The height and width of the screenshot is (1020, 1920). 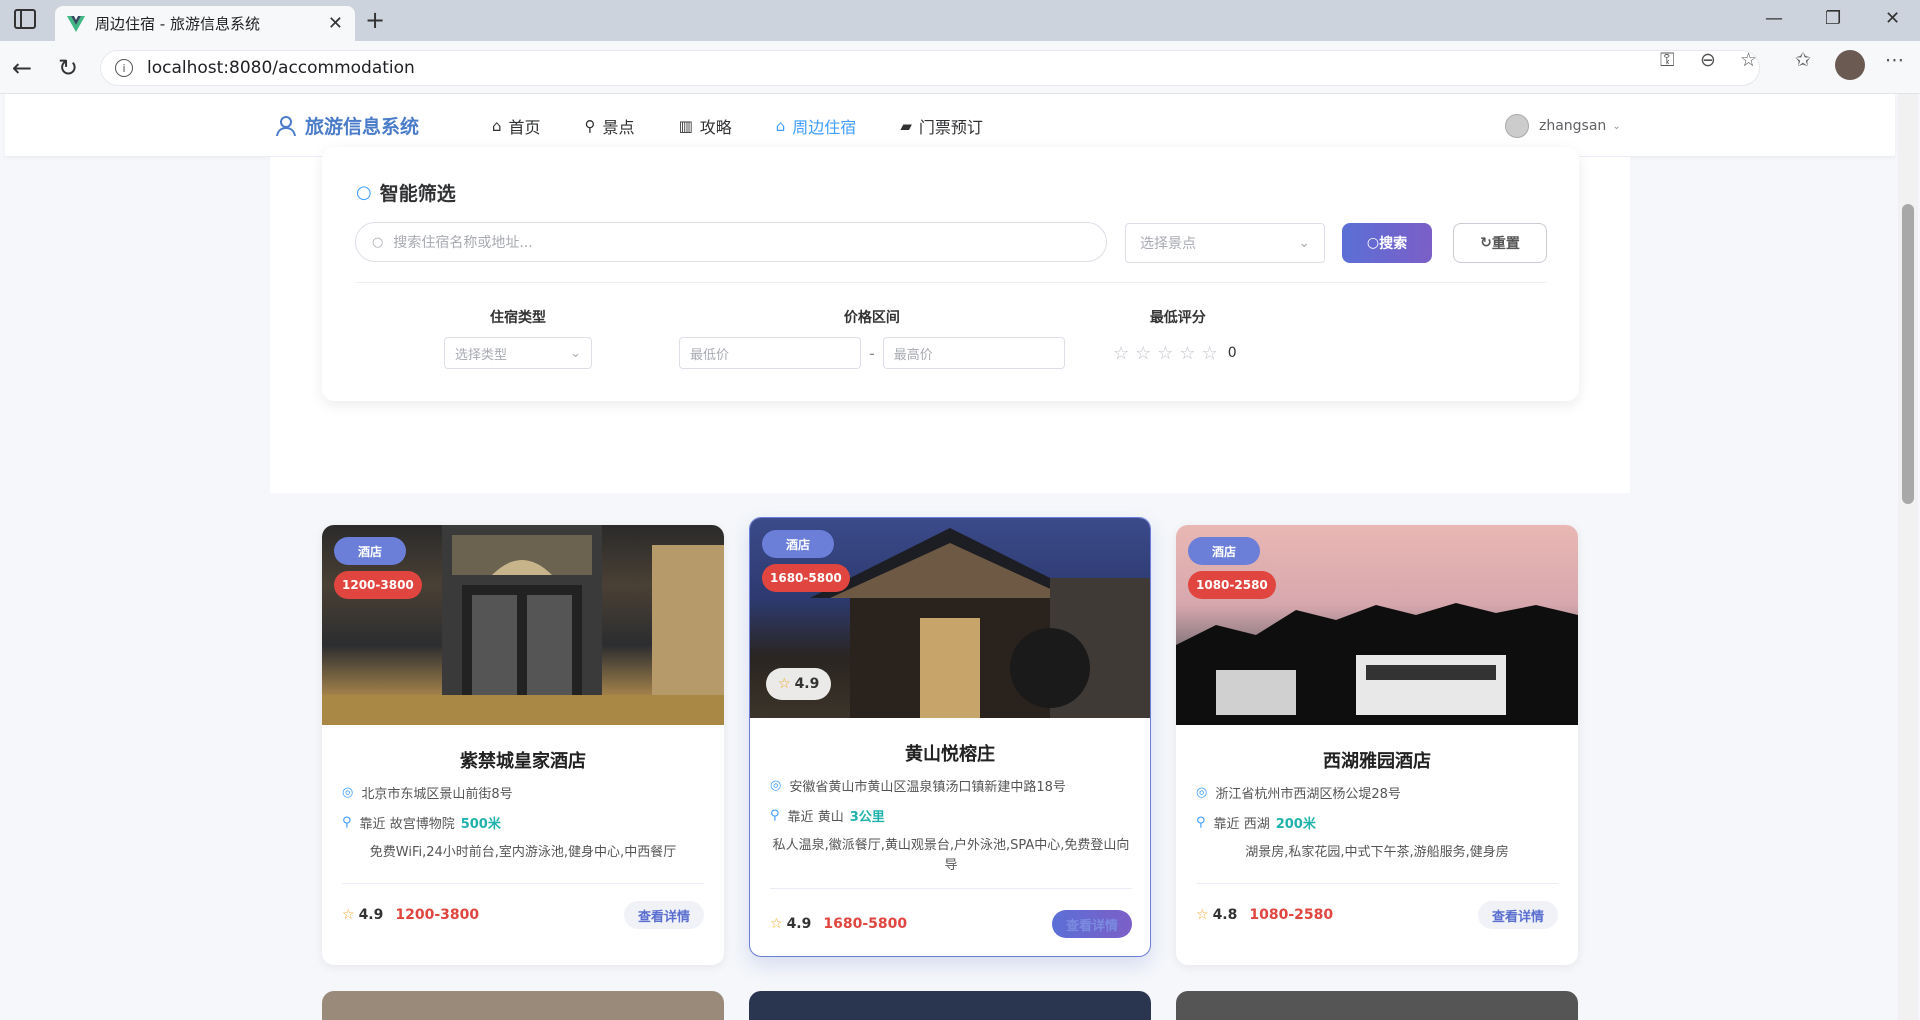 What do you see at coordinates (930, 68) in the screenshot?
I see `url-input: i localhost:8080/accommodation` at bounding box center [930, 68].